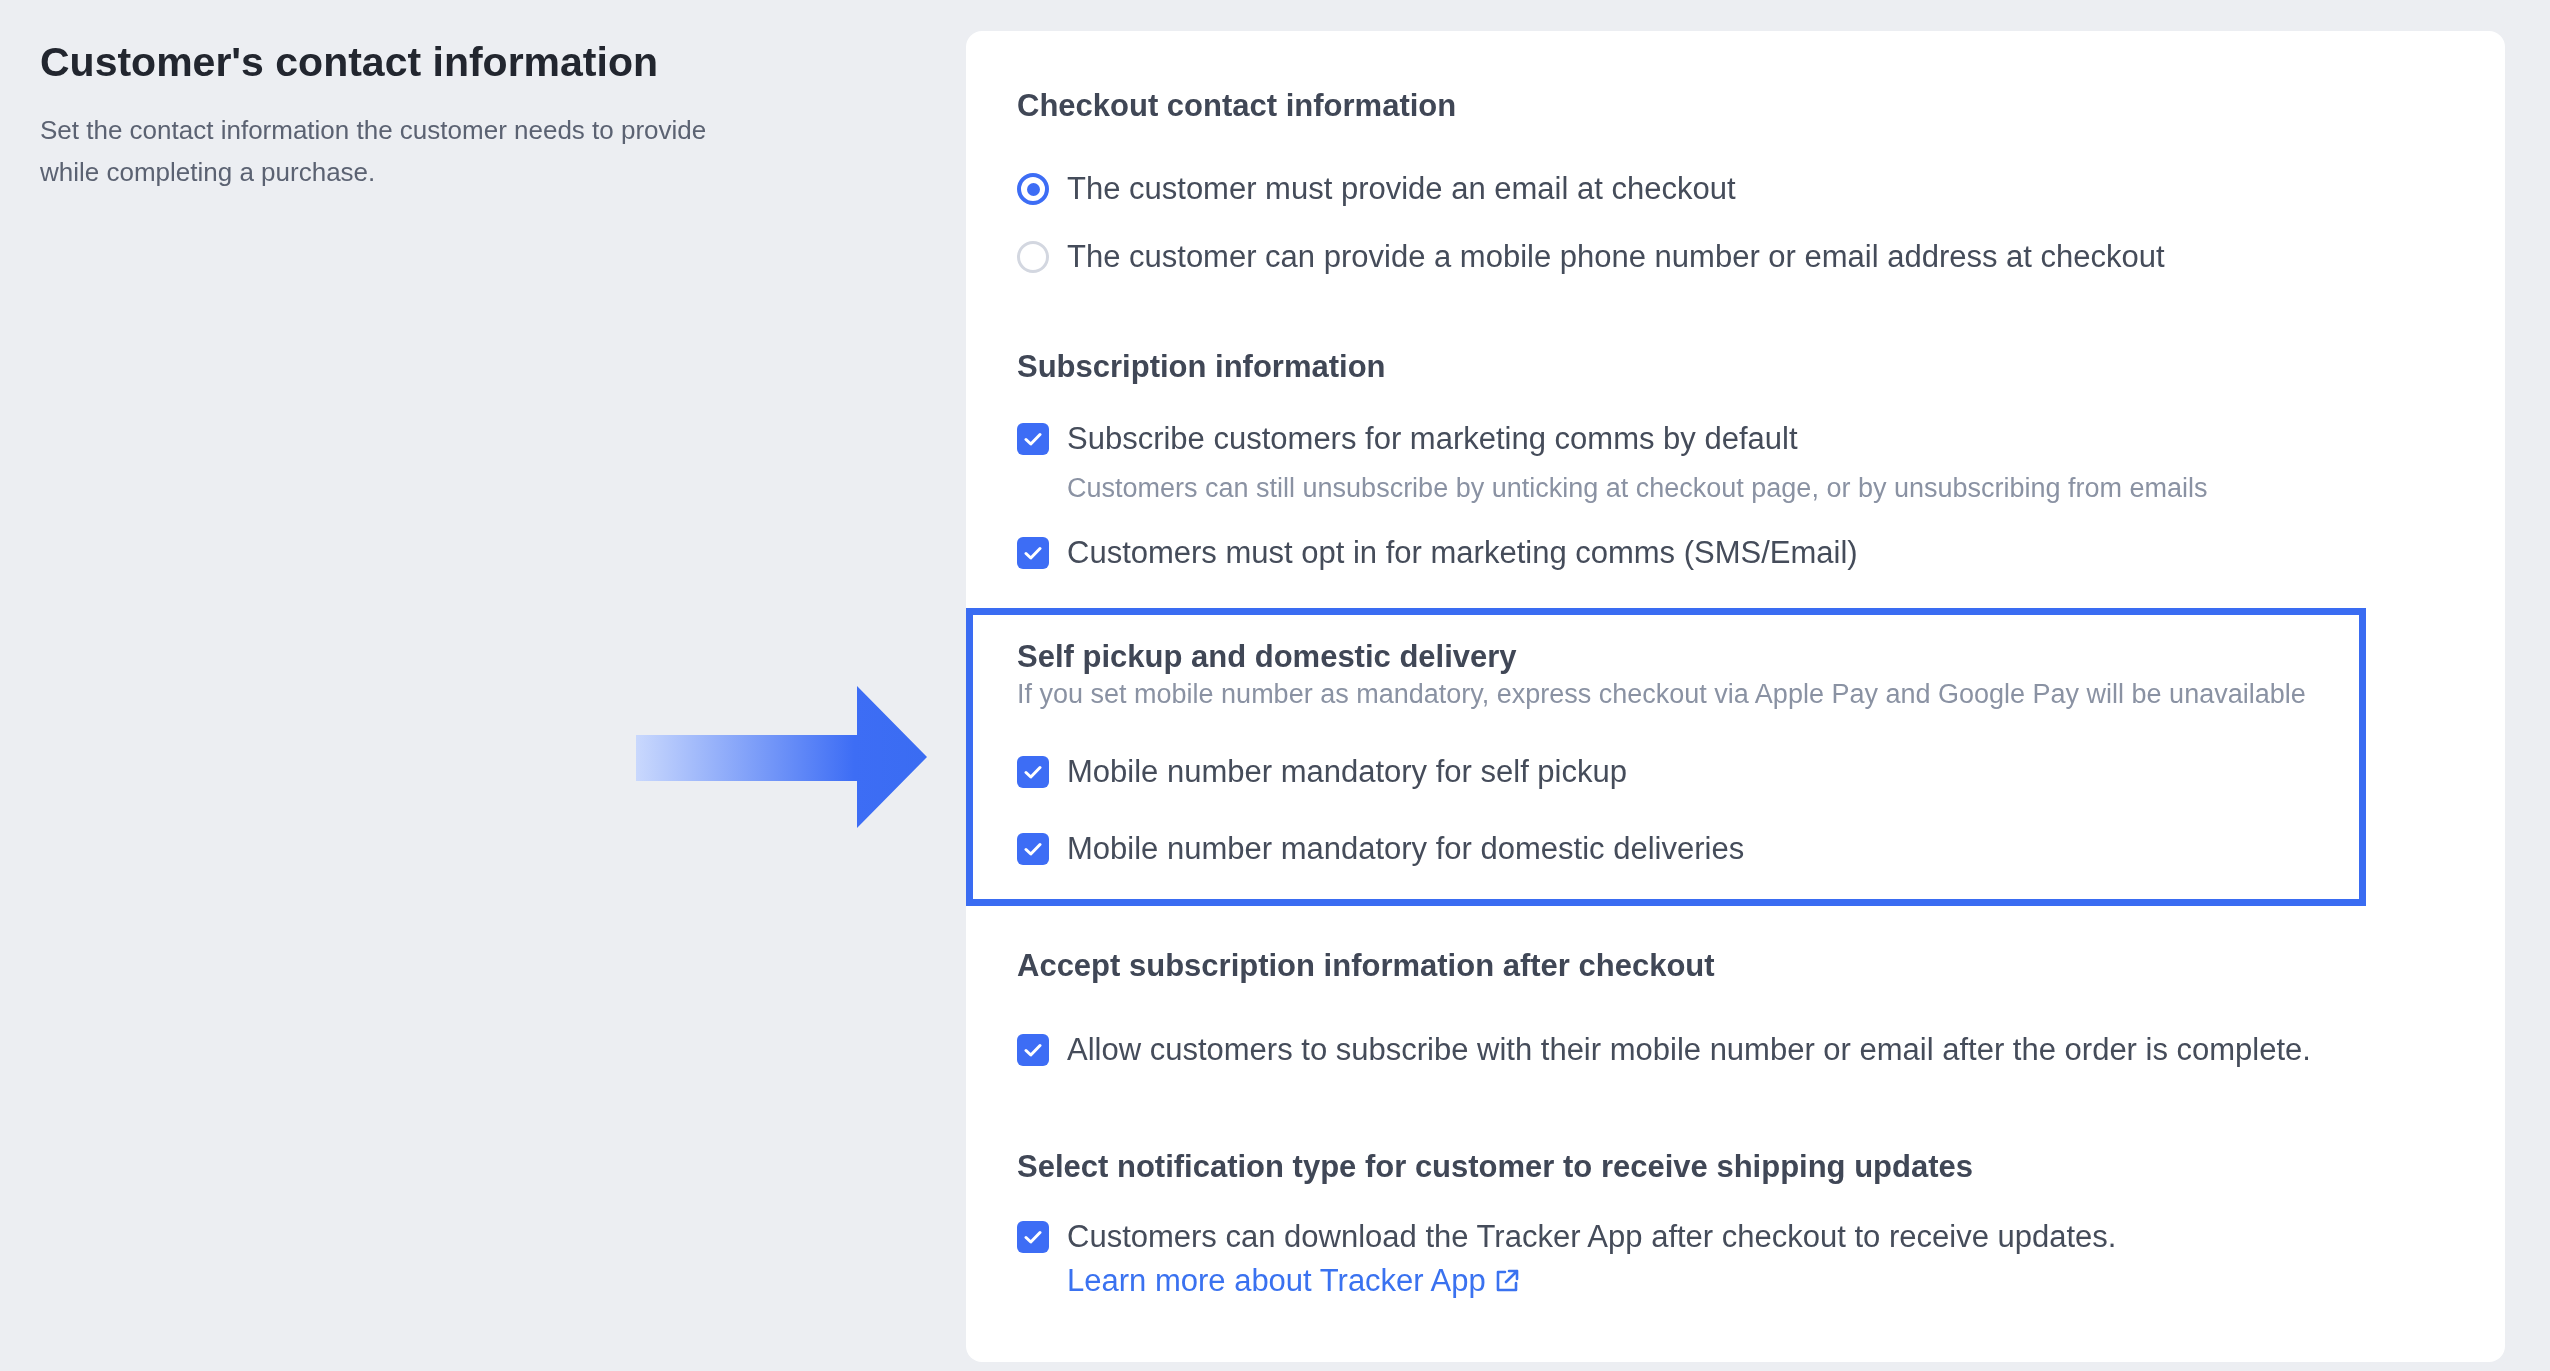 The height and width of the screenshot is (1371, 2550). I want to click on page-description: Set the contact information the customer needs to provide while completing a purchase., so click(374, 151).